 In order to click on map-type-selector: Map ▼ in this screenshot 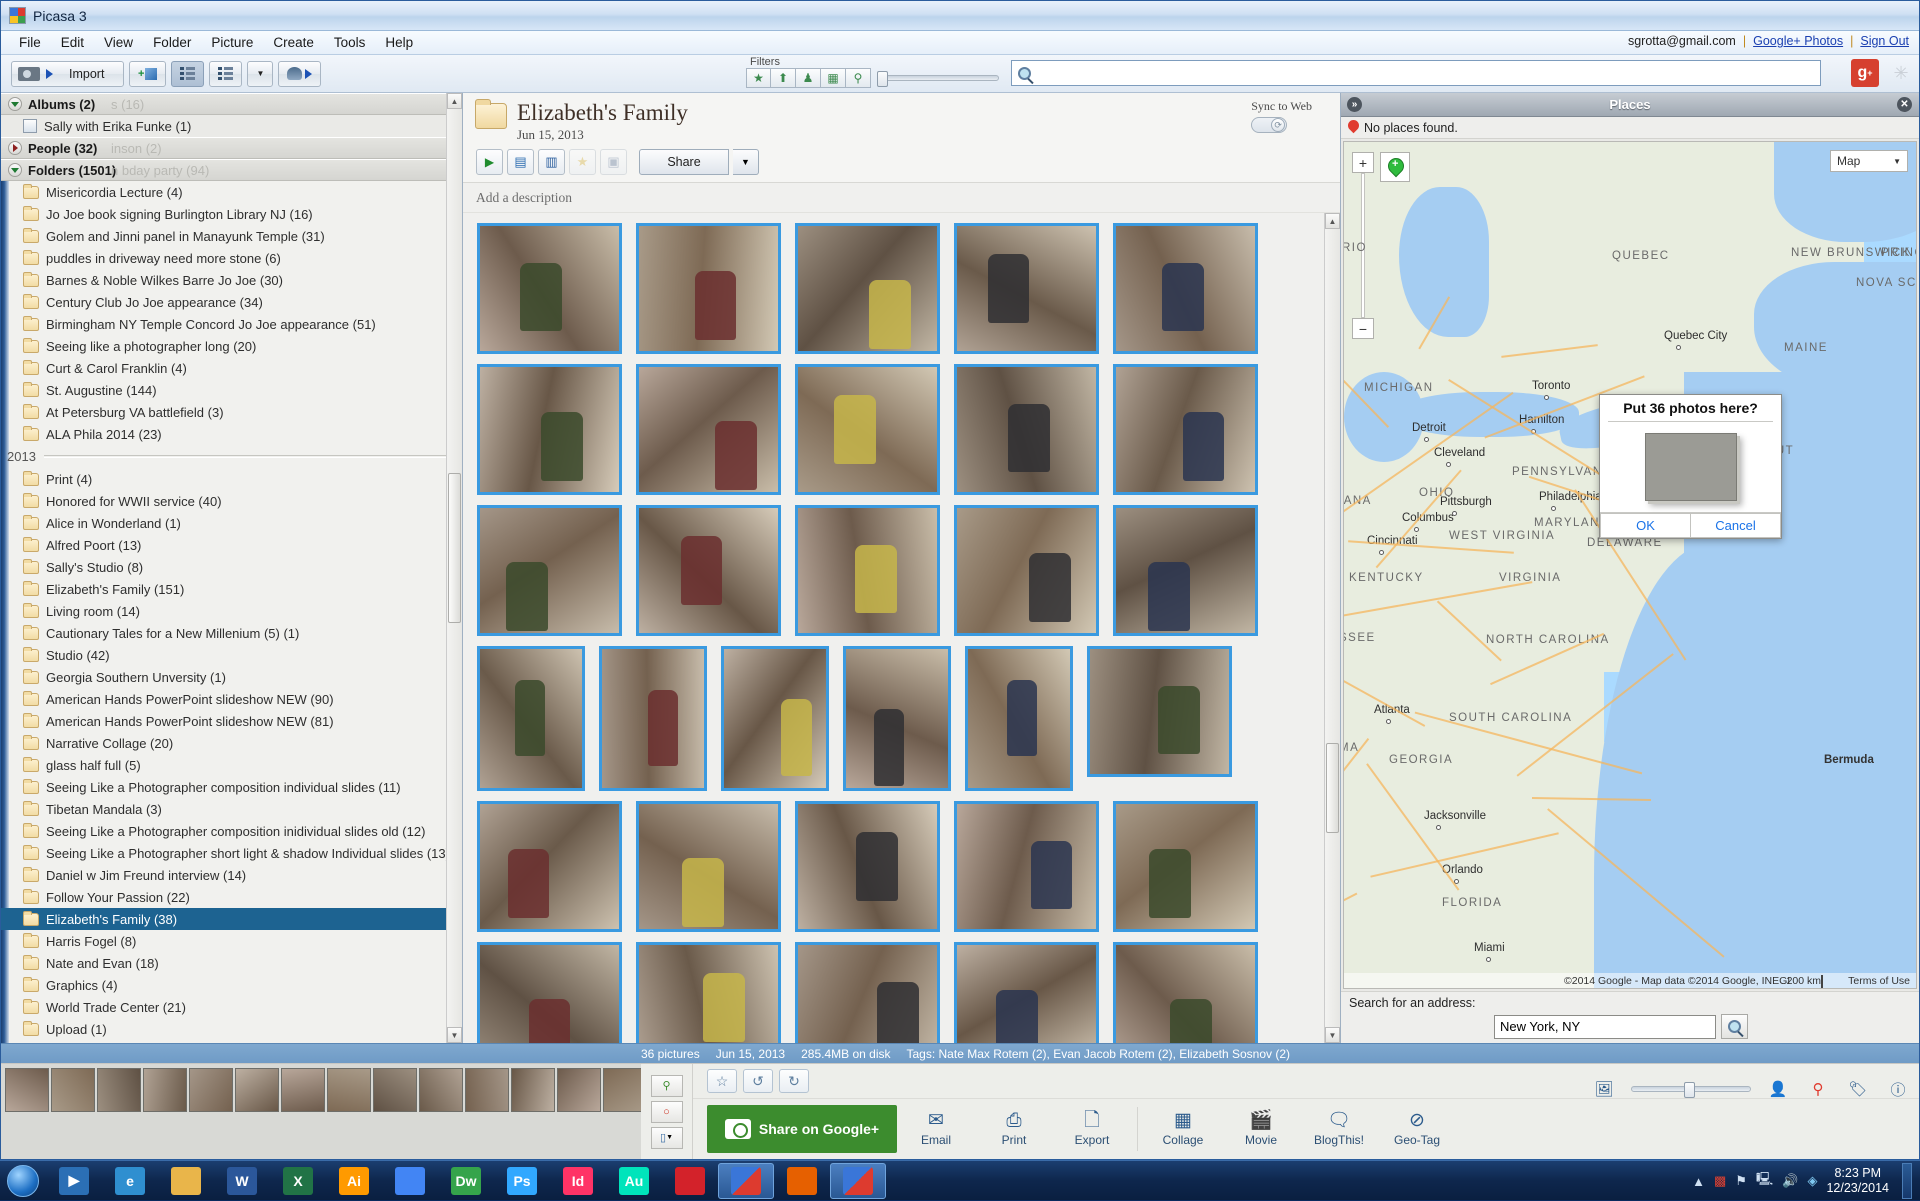, I will do `click(1869, 161)`.